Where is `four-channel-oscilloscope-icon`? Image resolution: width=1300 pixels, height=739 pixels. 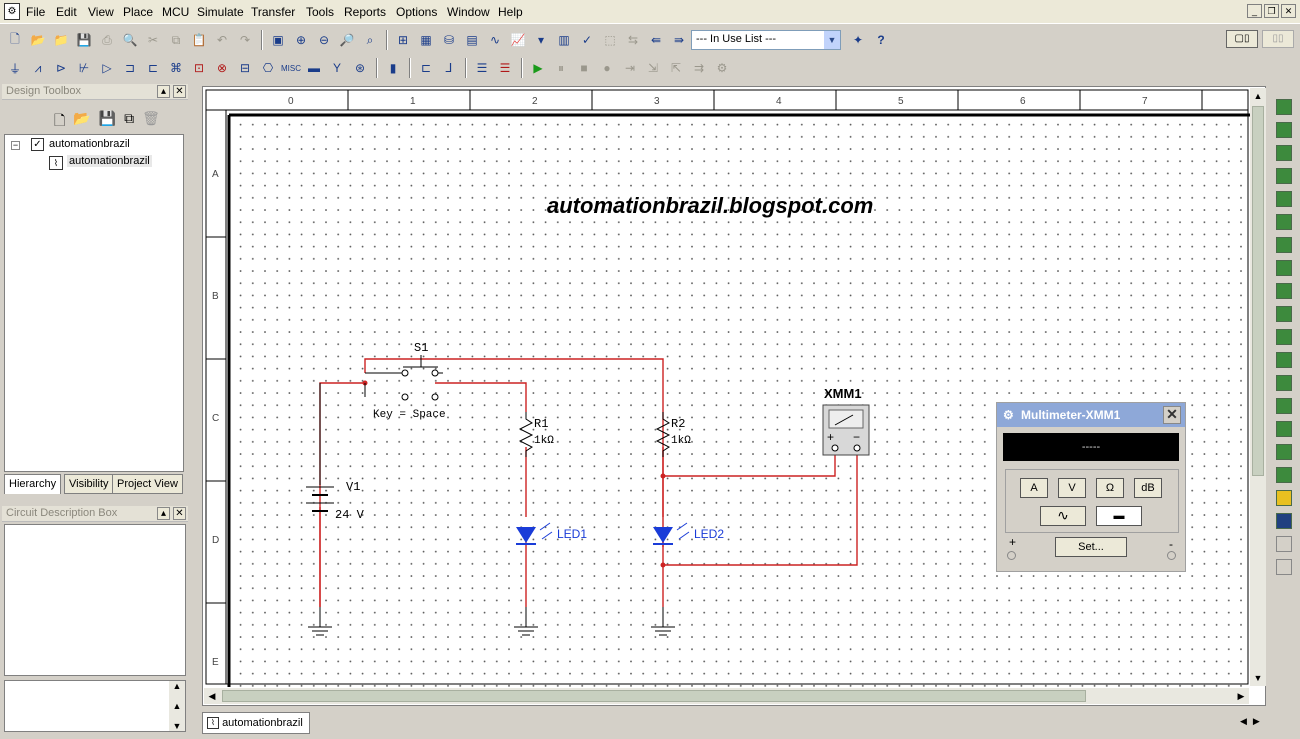 four-channel-oscilloscope-icon is located at coordinates (1284, 199).